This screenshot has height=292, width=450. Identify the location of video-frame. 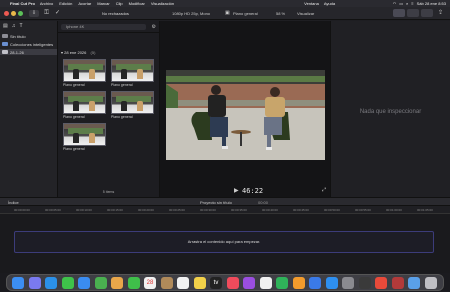
(245, 115).